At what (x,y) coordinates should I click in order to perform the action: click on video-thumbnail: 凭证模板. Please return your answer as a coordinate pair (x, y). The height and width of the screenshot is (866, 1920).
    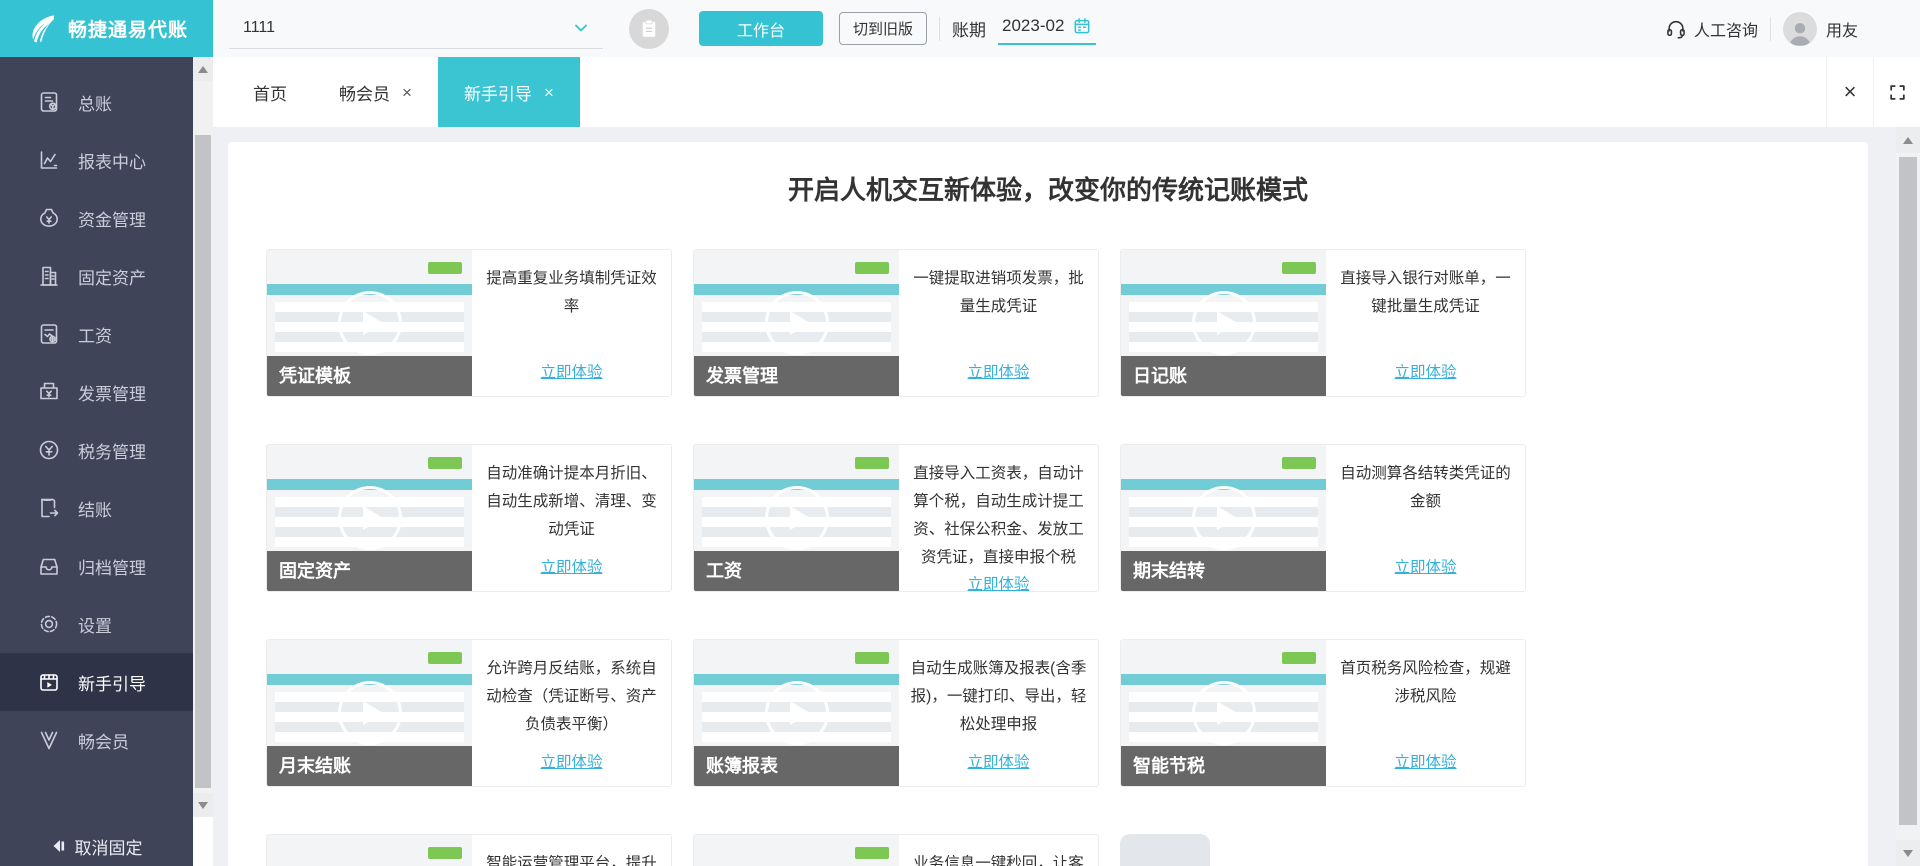
    Looking at the image, I should click on (369, 323).